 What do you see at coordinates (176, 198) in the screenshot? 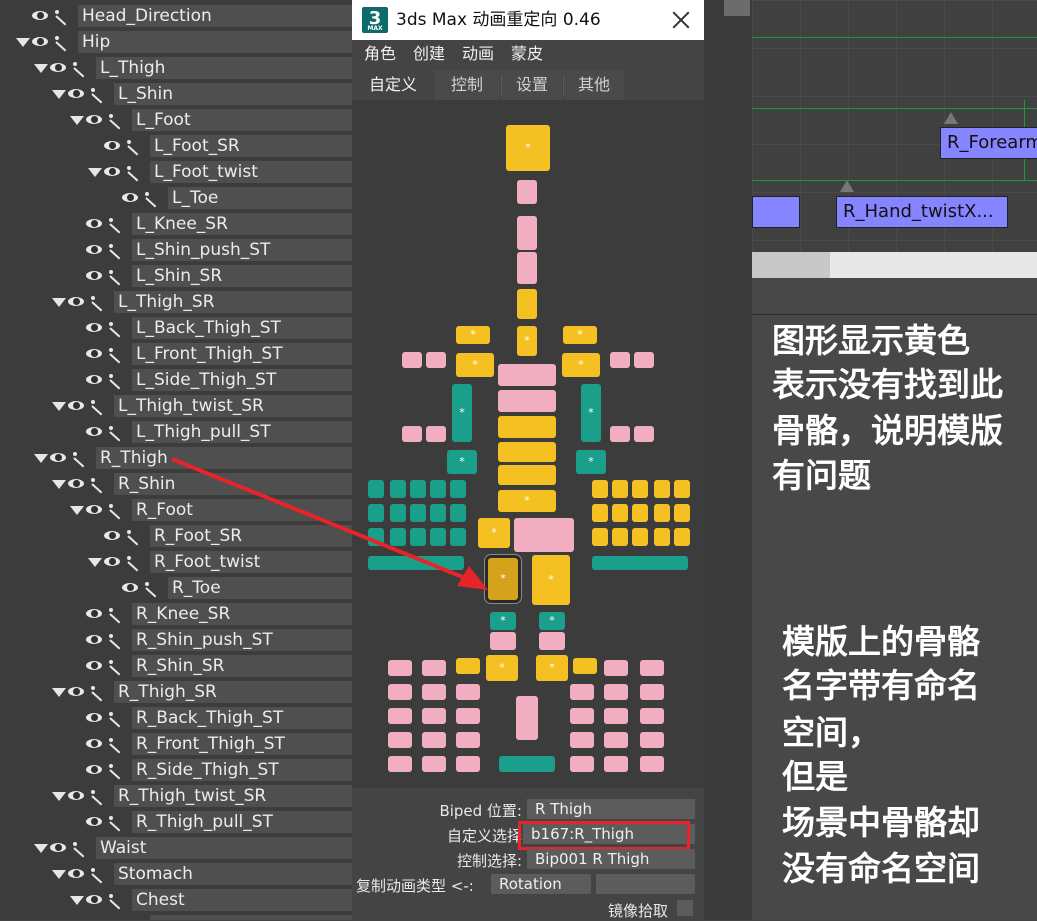
I see `tree-row: L_Toe` at bounding box center [176, 198].